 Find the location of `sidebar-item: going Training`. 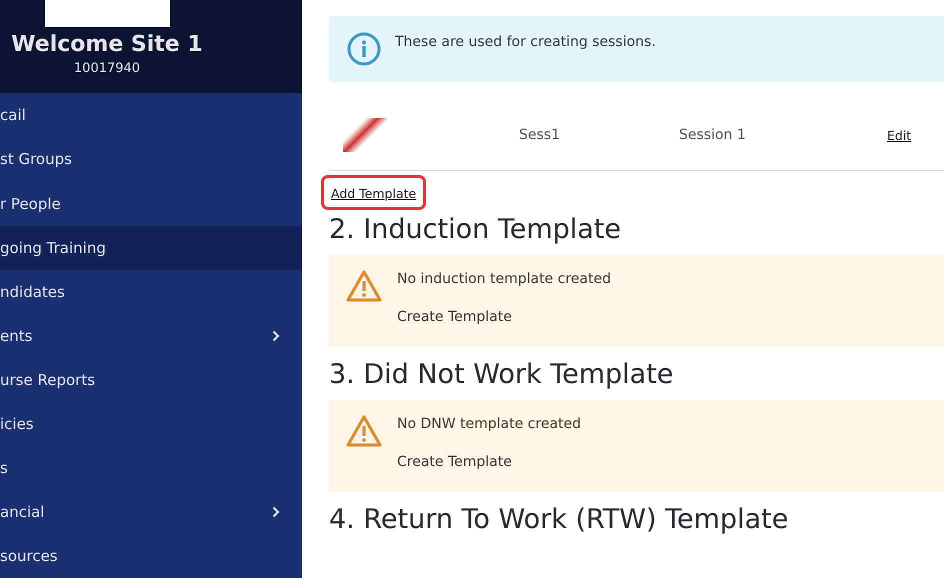

sidebar-item: going Training is located at coordinates (151, 248).